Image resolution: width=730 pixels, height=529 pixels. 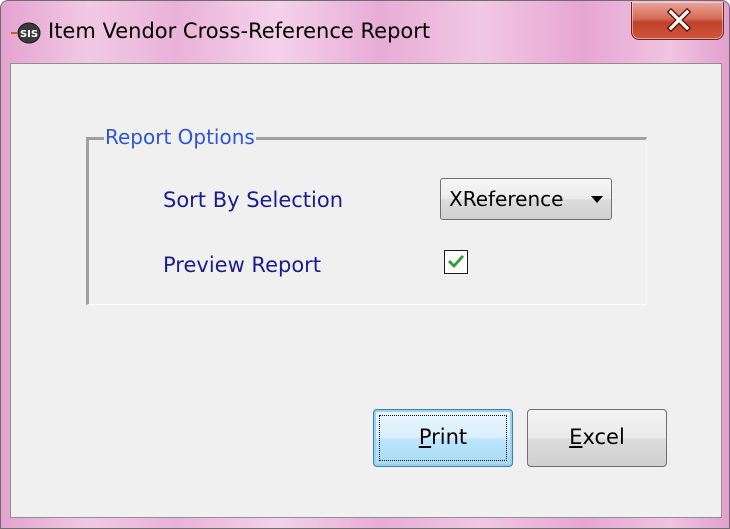 I want to click on sort-by-value: XReference, so click(x=506, y=199).